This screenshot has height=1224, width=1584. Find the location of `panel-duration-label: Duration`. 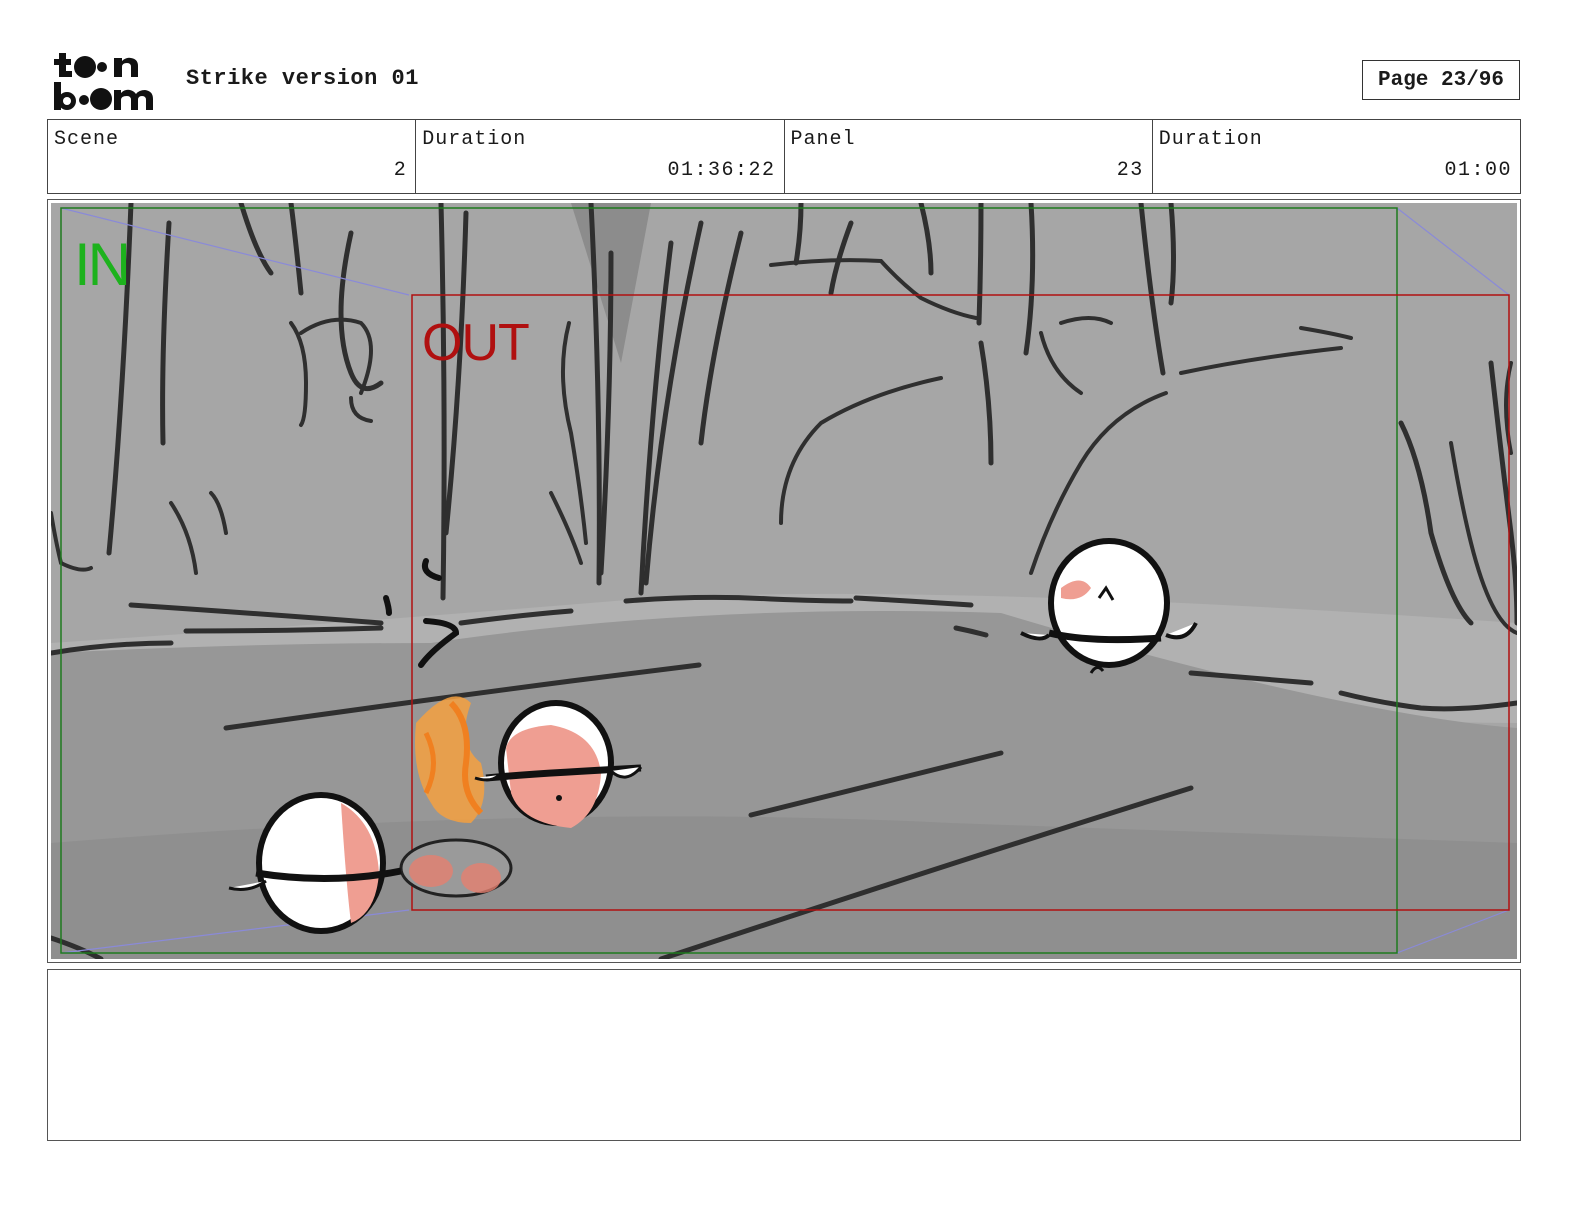

panel-duration-label: Duration is located at coordinates (1210, 139).